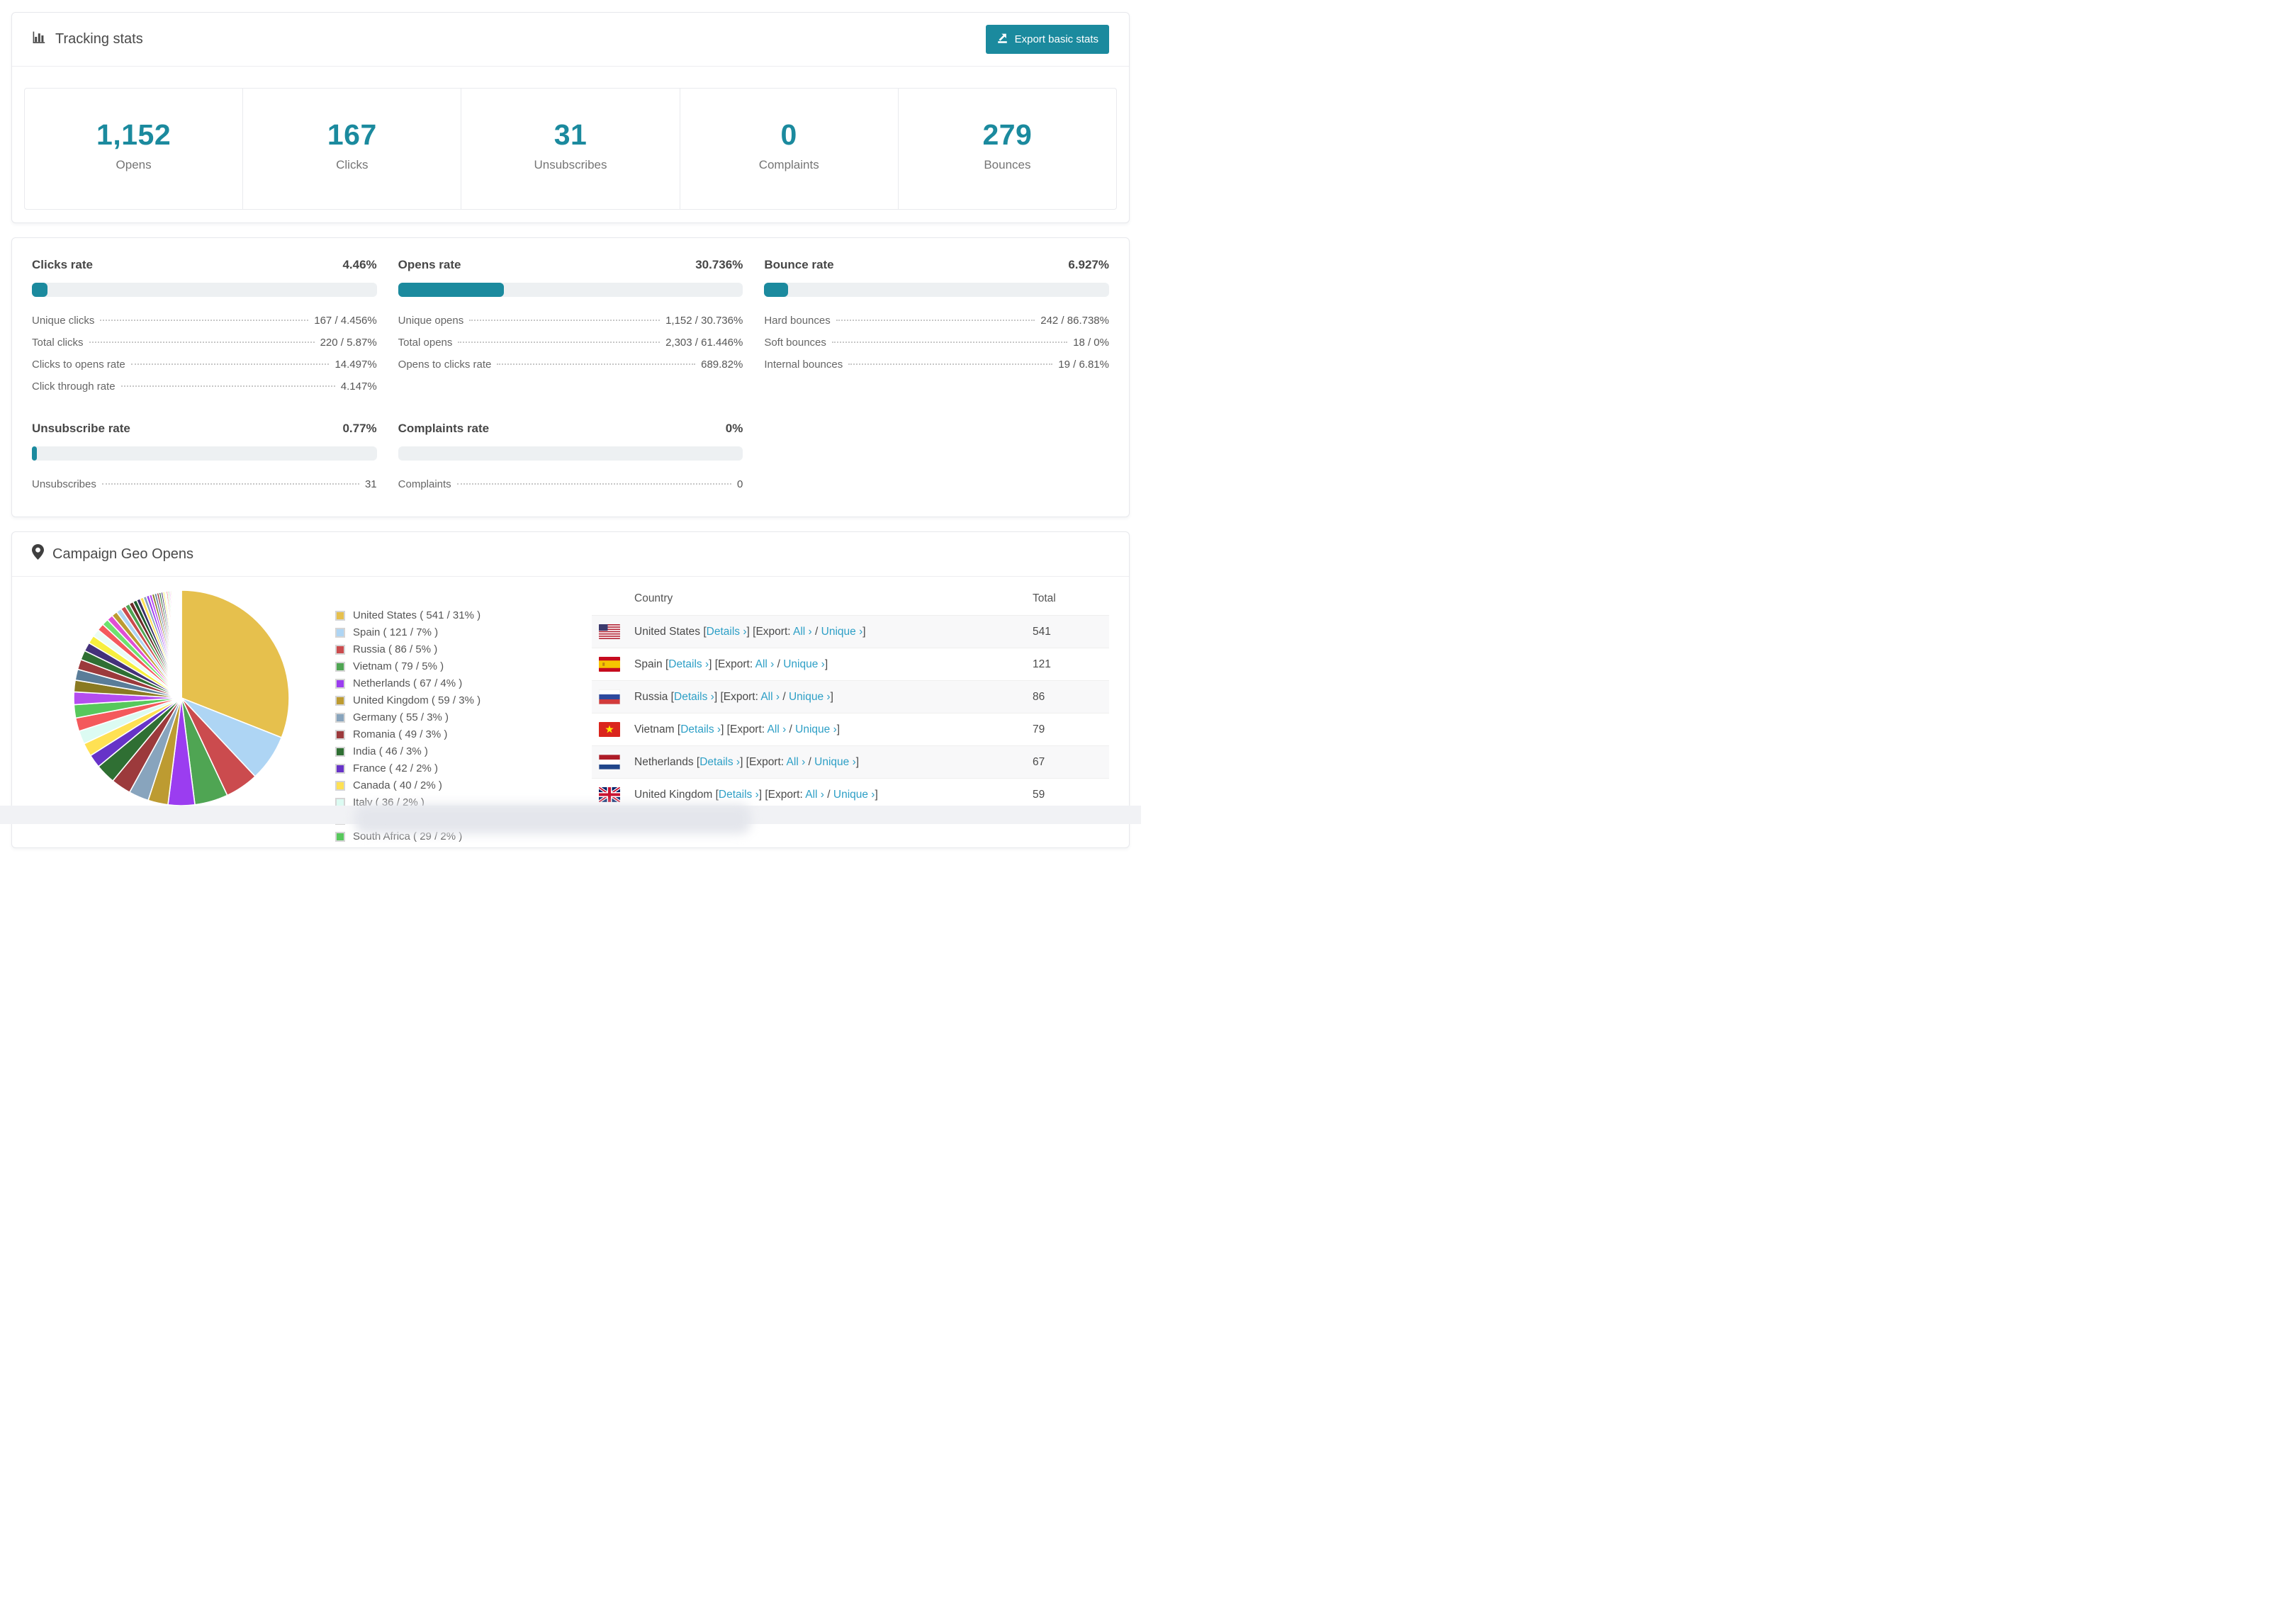 The width and height of the screenshot is (2282, 1624). I want to click on total-value: 541, so click(1067, 631).